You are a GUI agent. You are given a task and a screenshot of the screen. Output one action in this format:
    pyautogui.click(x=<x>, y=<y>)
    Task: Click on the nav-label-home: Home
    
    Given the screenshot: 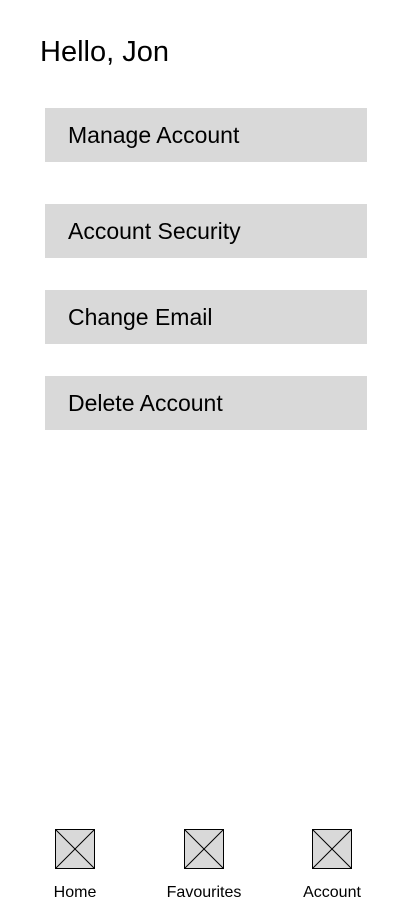 What is the action you would take?
    pyautogui.click(x=75, y=892)
    